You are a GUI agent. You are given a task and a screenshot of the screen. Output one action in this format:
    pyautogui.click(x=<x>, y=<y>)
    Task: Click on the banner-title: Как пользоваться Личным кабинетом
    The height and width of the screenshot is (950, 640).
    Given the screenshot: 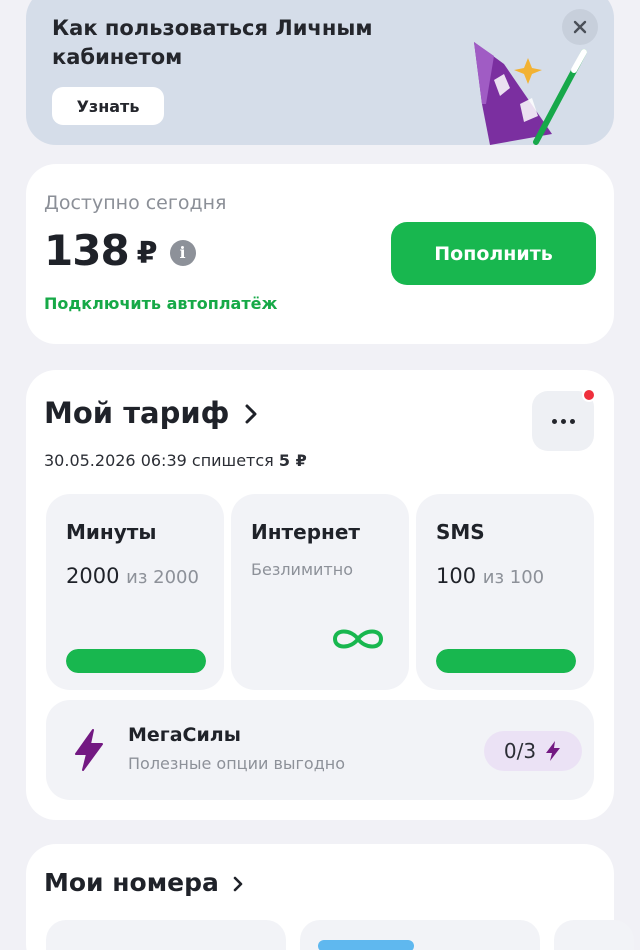 What is the action you would take?
    pyautogui.click(x=212, y=42)
    